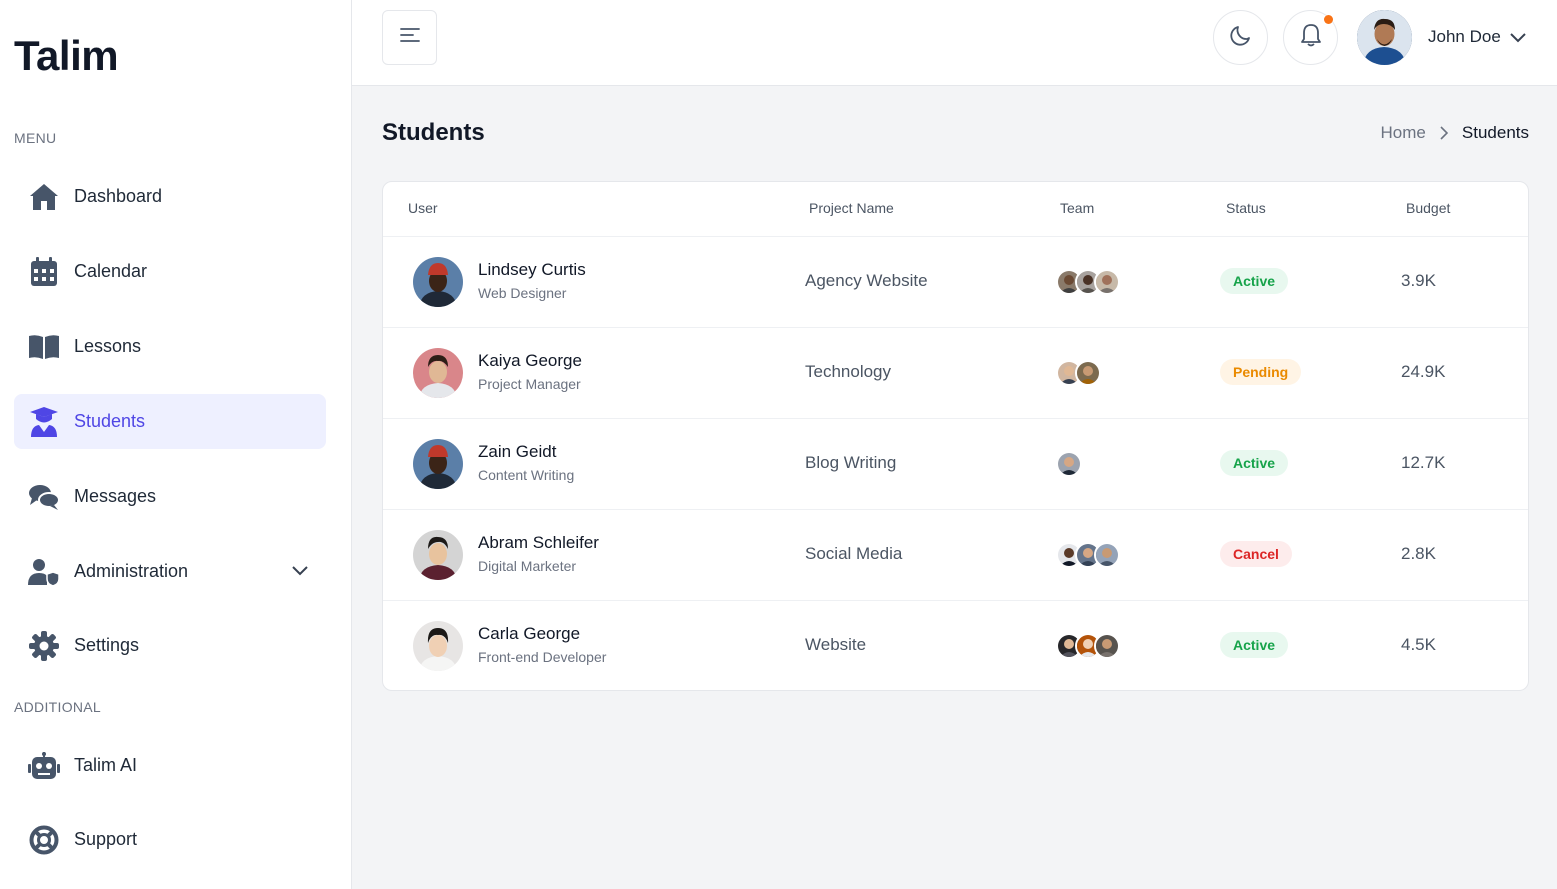 The image size is (1557, 889). What do you see at coordinates (44, 422) in the screenshot?
I see `graduate-icon` at bounding box center [44, 422].